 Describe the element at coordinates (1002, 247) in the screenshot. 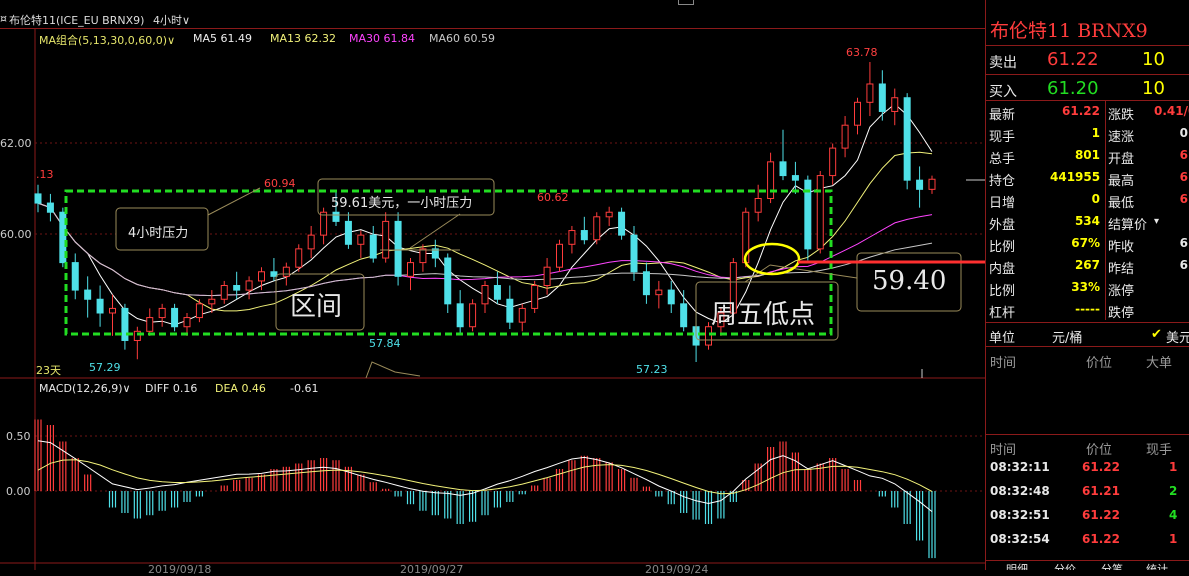

I see `stat-label: 比例` at that location.